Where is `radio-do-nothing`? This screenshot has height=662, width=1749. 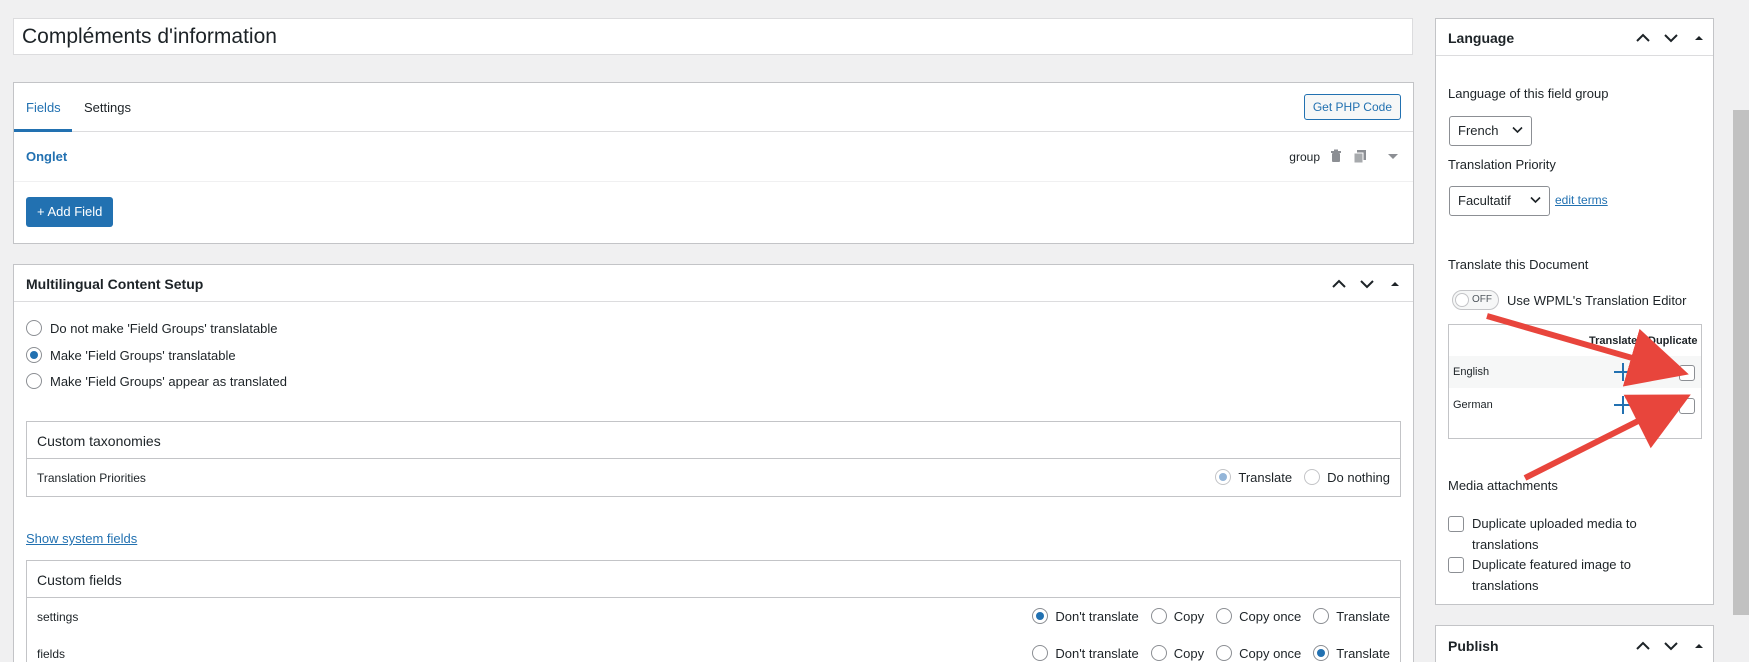
radio-do-nothing is located at coordinates (1312, 477).